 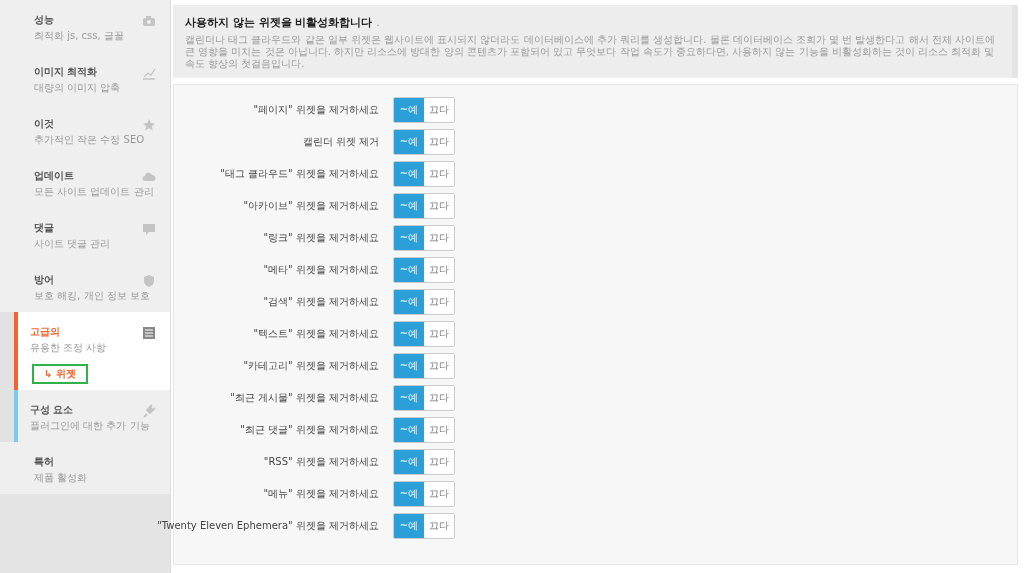 I want to click on item-subtitle: 유용한 조정 사항, so click(x=68, y=348).